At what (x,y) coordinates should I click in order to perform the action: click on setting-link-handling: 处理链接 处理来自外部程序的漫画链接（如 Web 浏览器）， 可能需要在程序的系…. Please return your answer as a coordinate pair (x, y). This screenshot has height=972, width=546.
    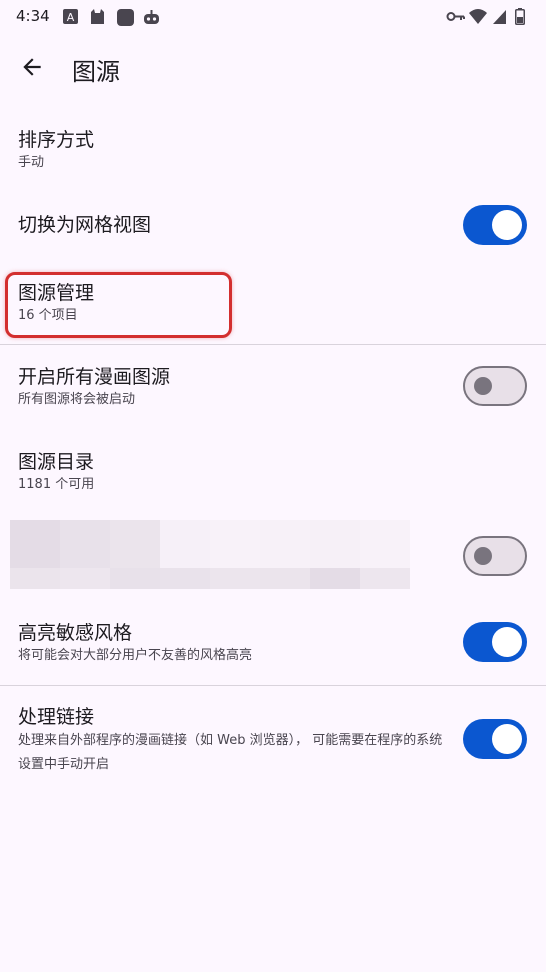
    Looking at the image, I should click on (273, 740).